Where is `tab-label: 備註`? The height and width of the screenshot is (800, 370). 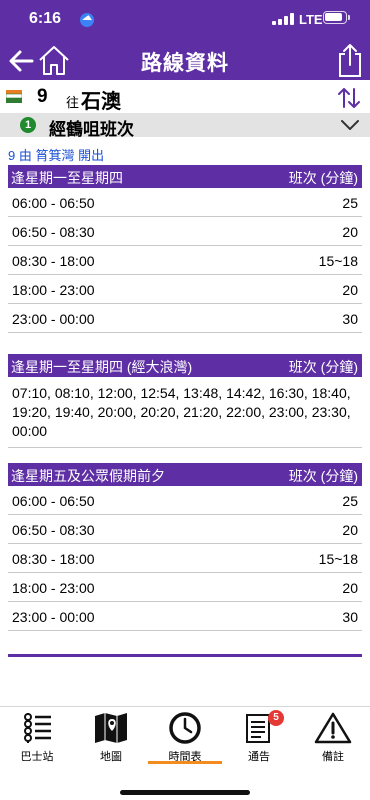
tab-label: 備註 is located at coordinates (333, 757).